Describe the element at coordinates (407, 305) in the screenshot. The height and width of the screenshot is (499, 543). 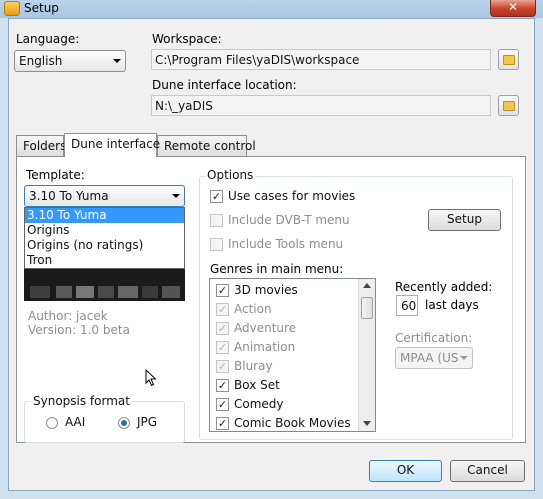
I see `recently-added-field: 60` at that location.